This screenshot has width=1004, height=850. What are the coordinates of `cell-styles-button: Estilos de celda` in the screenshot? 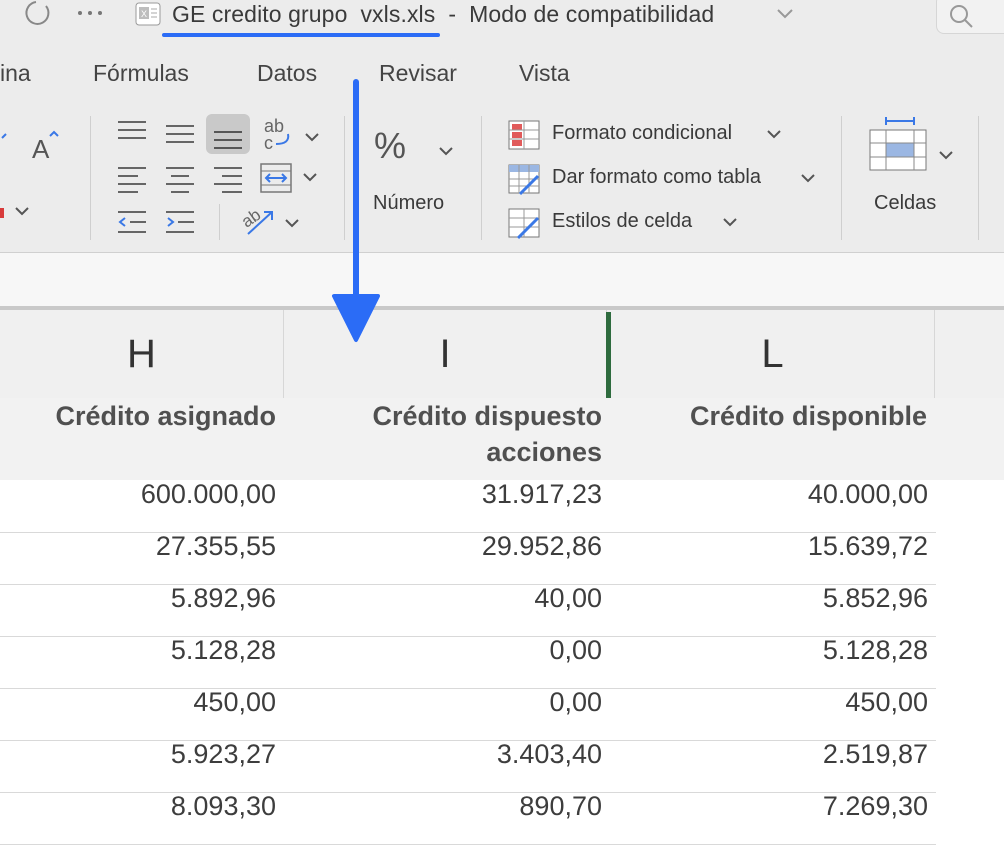 It's located at (622, 221).